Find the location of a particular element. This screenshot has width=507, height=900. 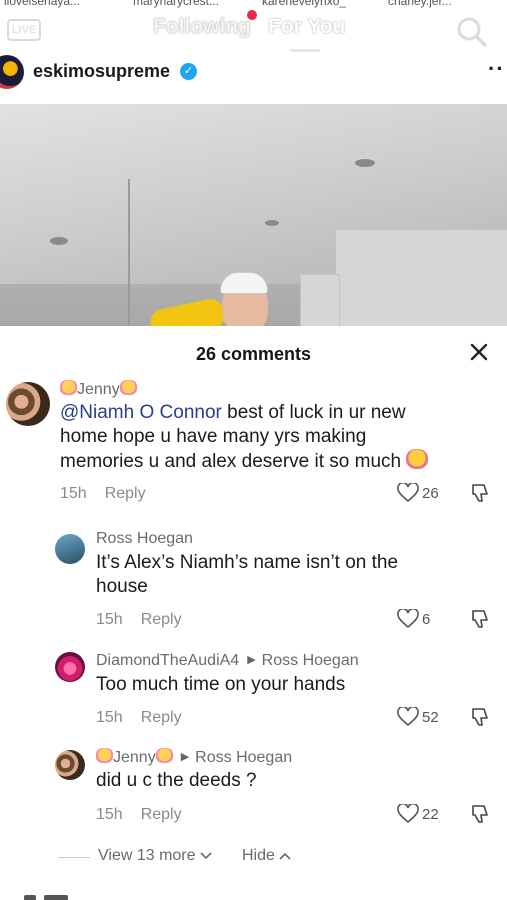

hide-replies-button: Hide is located at coordinates (266, 856).